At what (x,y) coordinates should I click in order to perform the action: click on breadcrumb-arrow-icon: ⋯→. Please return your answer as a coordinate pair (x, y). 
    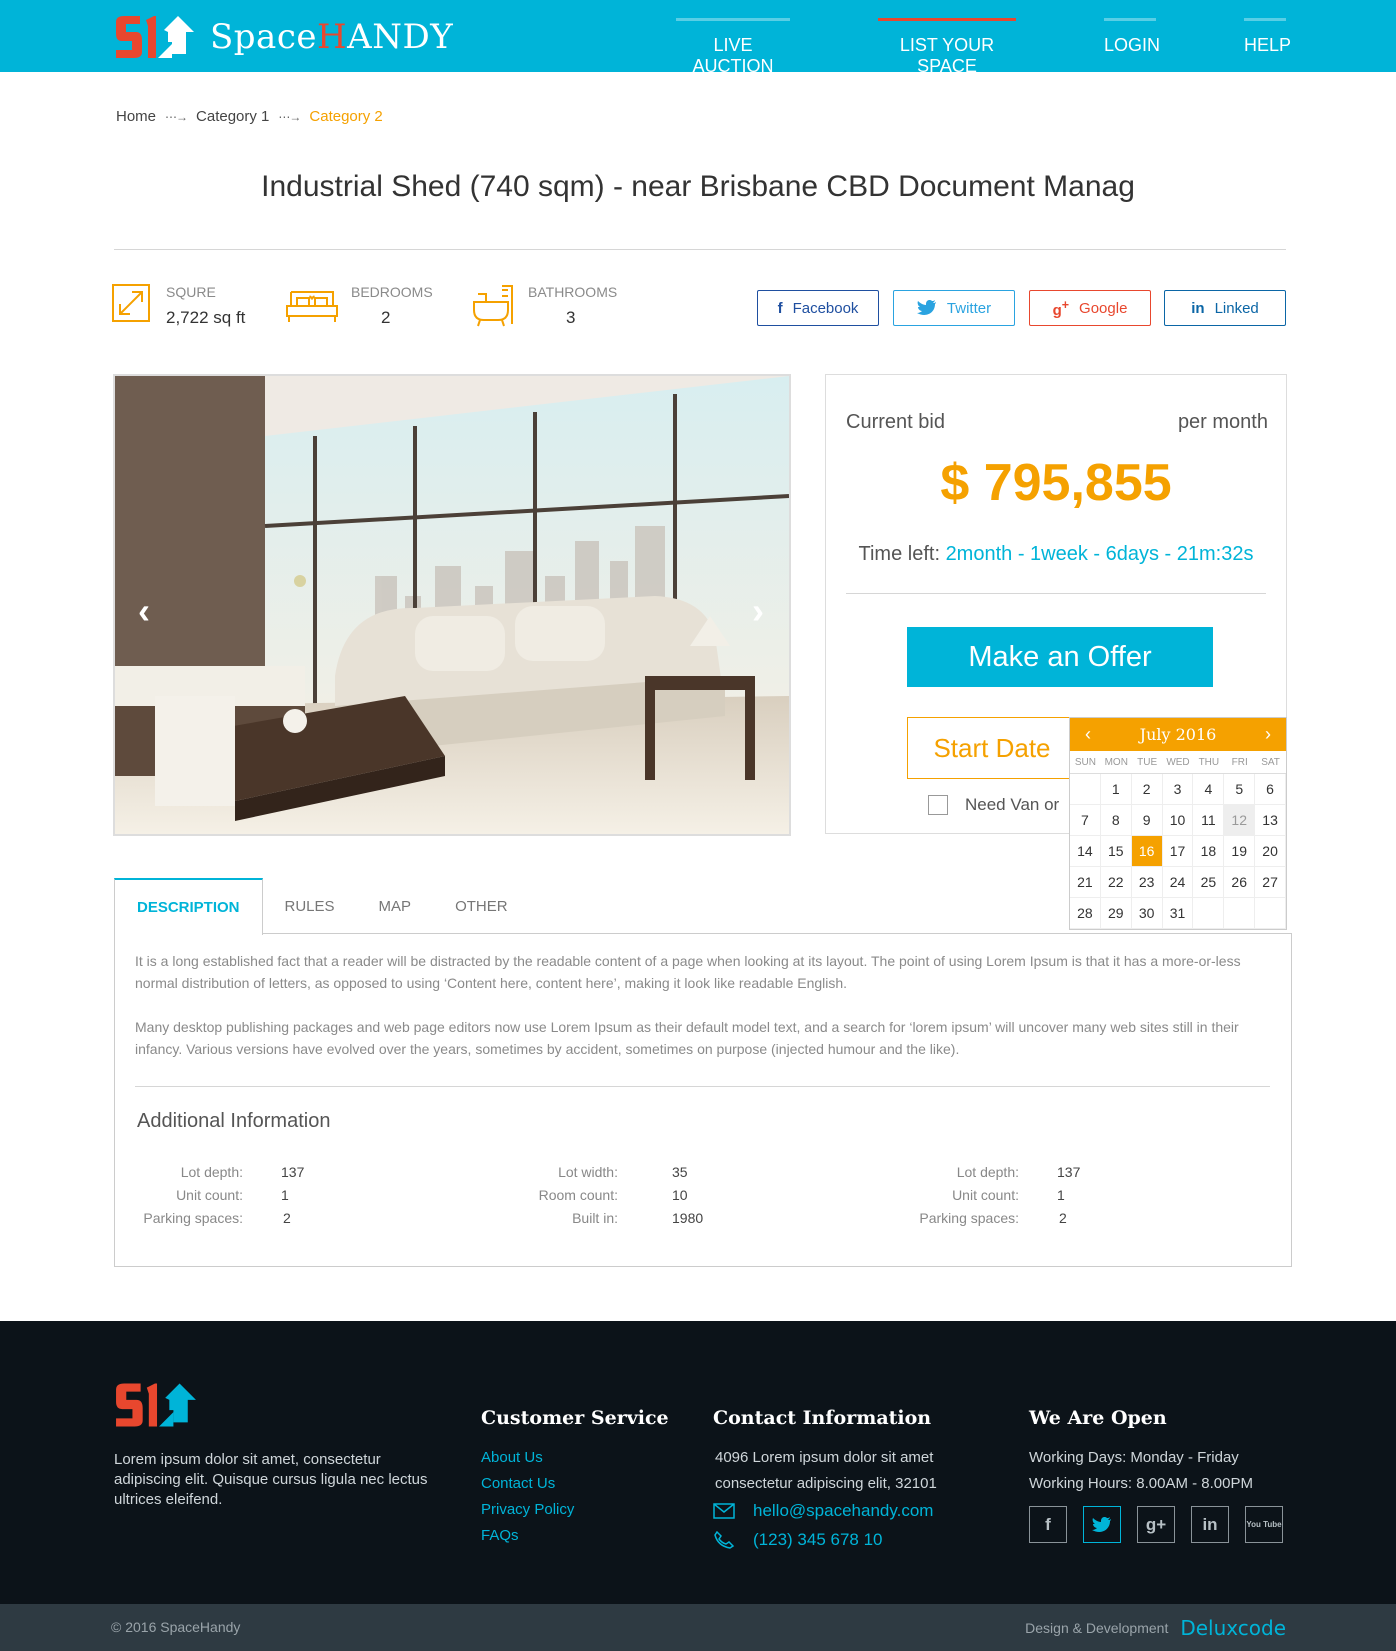
    Looking at the image, I should click on (289, 116).